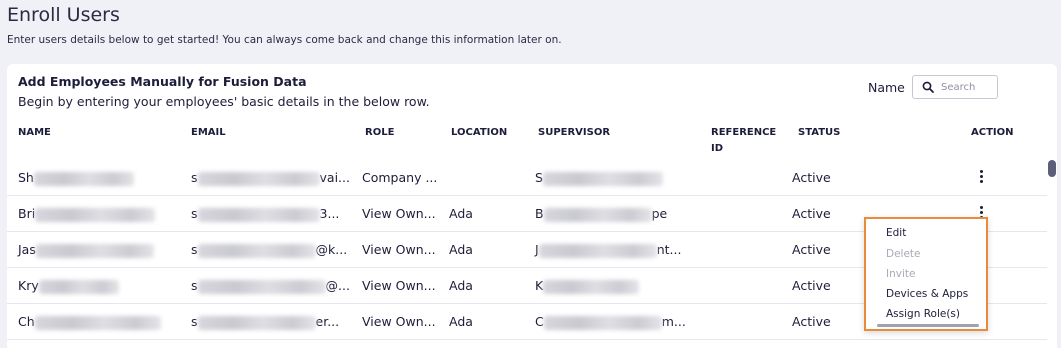 Image resolution: width=1061 pixels, height=348 pixels. What do you see at coordinates (903, 254) in the screenshot?
I see `menu-item-delete: Delete` at bounding box center [903, 254].